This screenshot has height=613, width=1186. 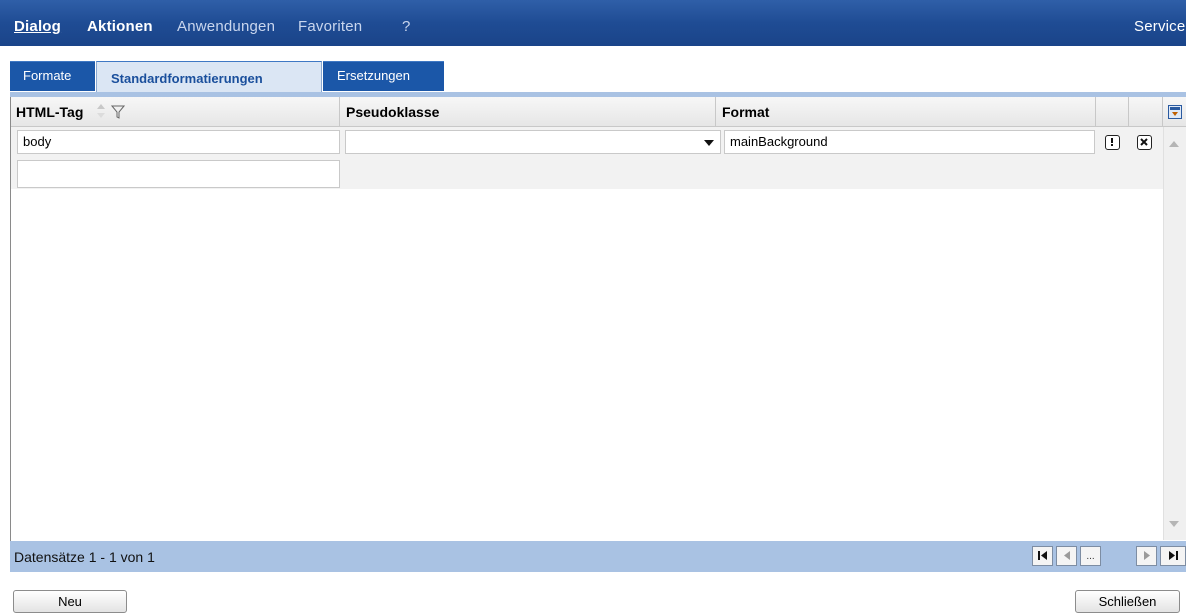 What do you see at coordinates (209, 76) in the screenshot?
I see `tab-standardformatierungen: Standardformatierungen` at bounding box center [209, 76].